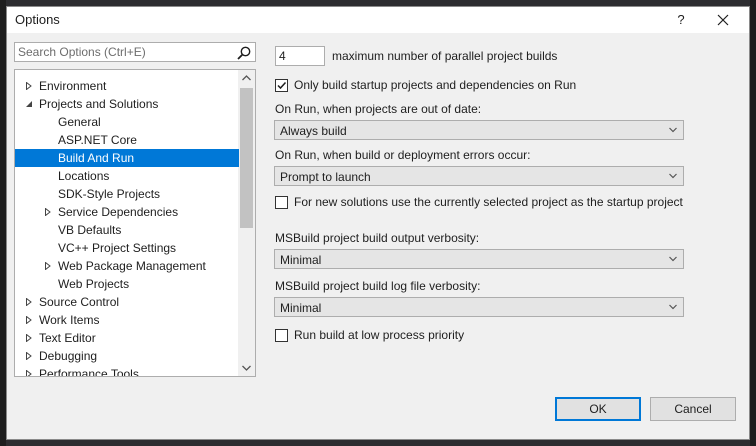  What do you see at coordinates (127, 176) in the screenshot?
I see `tree-item: Locations` at bounding box center [127, 176].